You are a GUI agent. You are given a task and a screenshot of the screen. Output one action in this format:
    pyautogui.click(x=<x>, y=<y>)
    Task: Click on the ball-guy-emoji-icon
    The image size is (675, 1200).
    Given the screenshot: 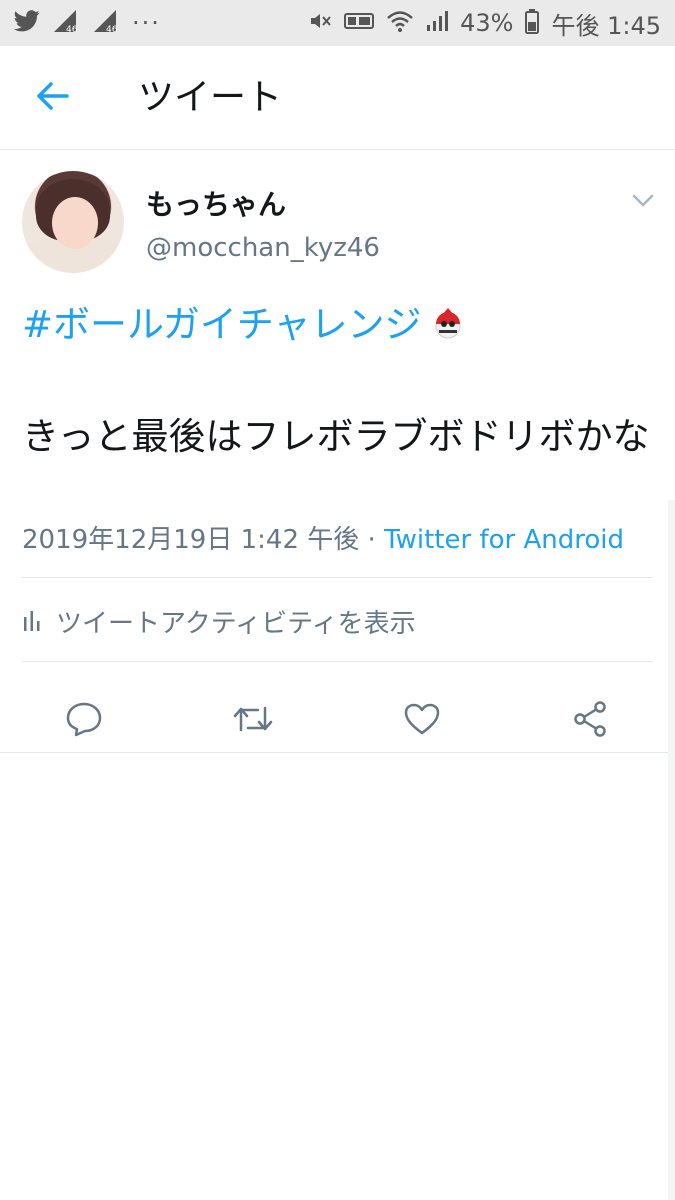 What is the action you would take?
    pyautogui.click(x=448, y=325)
    